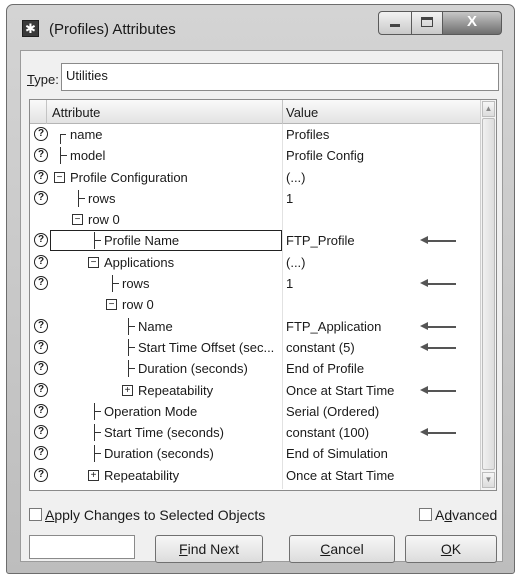 The image size is (519, 578). What do you see at coordinates (327, 432) in the screenshot?
I see `attribute-value: constant (100)` at bounding box center [327, 432].